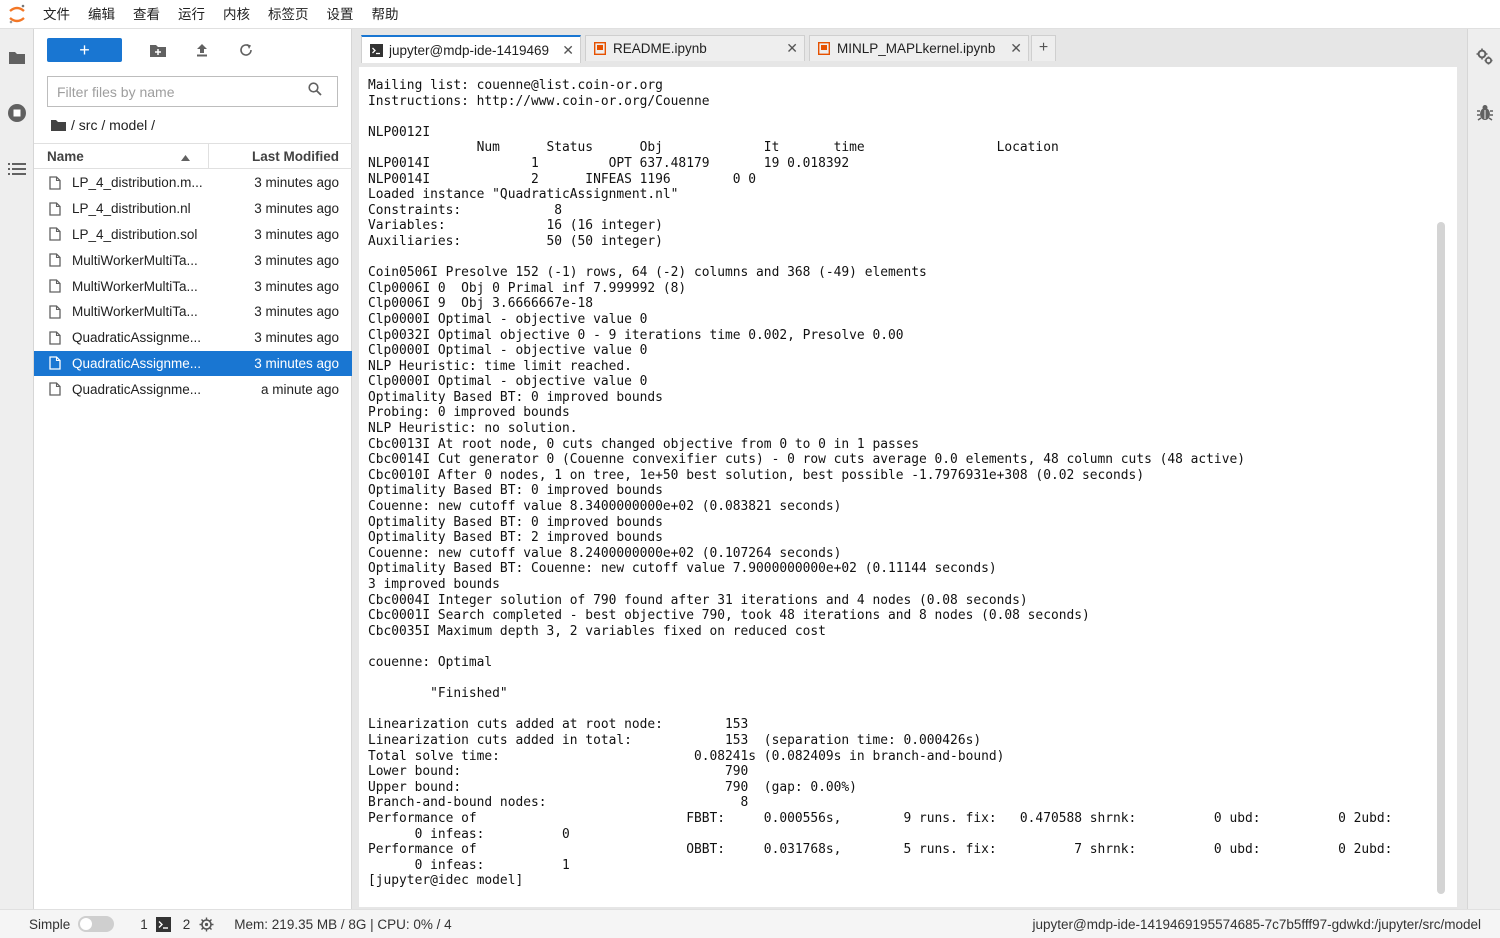 This screenshot has width=1500, height=938. Describe the element at coordinates (135, 234) in the screenshot. I see `file-name: LP_4_distribution.sol` at that location.